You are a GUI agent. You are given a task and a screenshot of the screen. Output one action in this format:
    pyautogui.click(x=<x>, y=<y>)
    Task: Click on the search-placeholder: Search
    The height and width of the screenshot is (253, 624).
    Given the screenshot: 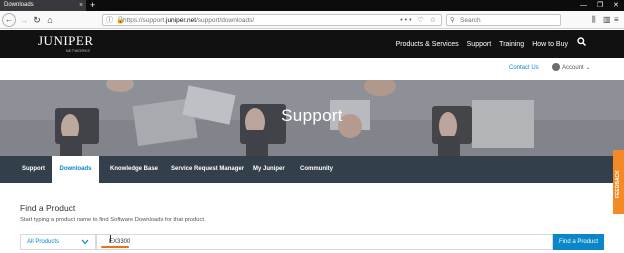 What is the action you would take?
    pyautogui.click(x=470, y=20)
    